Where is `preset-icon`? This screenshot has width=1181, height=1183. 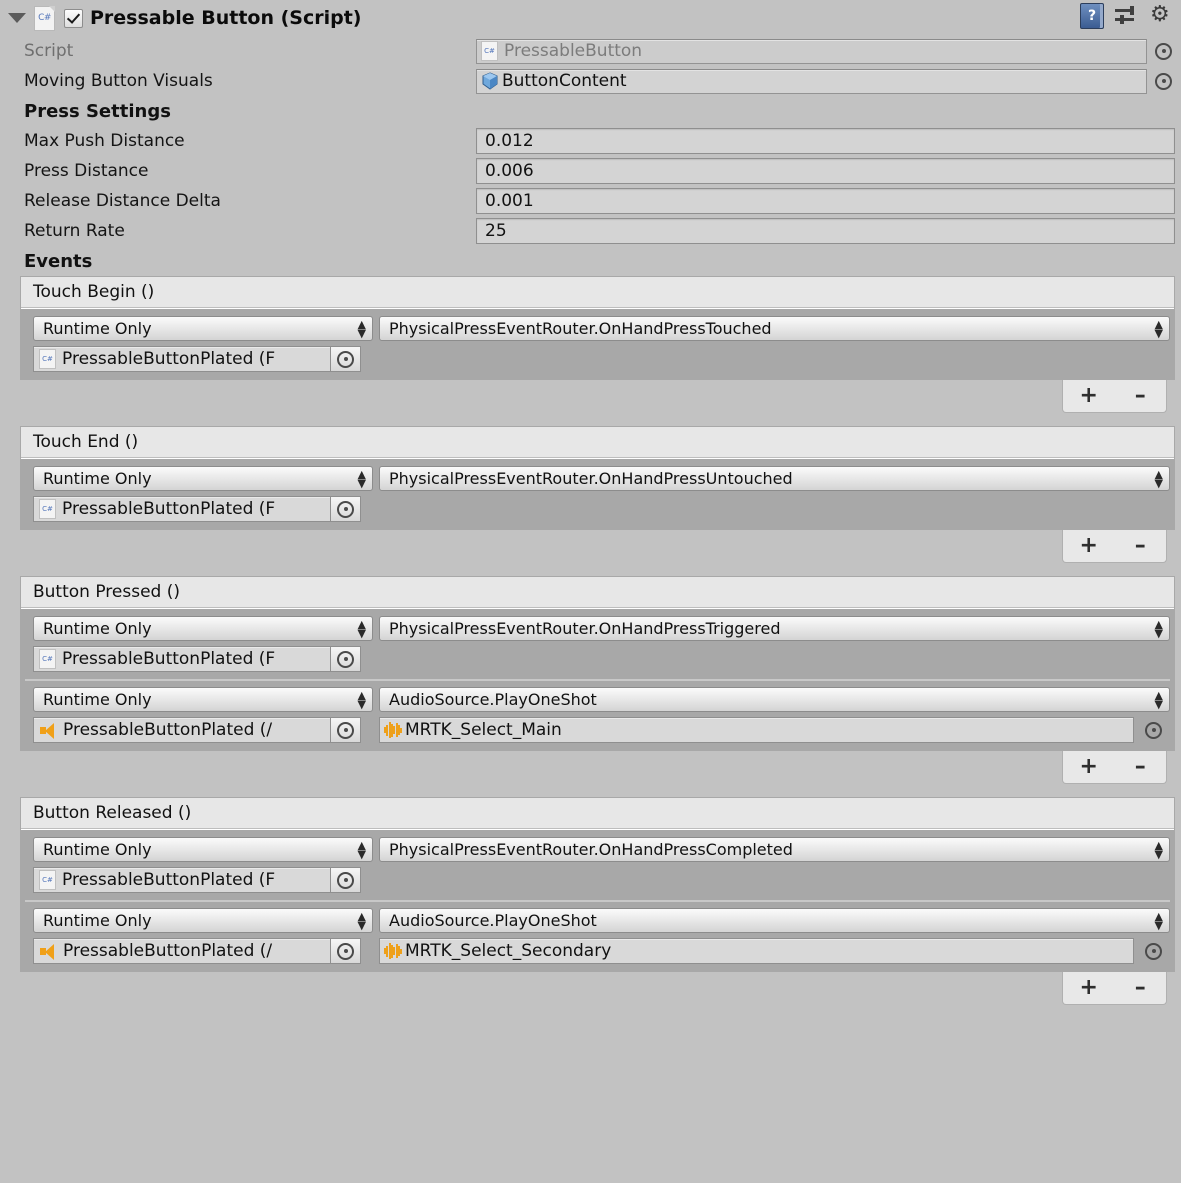
preset-icon is located at coordinates (1127, 16).